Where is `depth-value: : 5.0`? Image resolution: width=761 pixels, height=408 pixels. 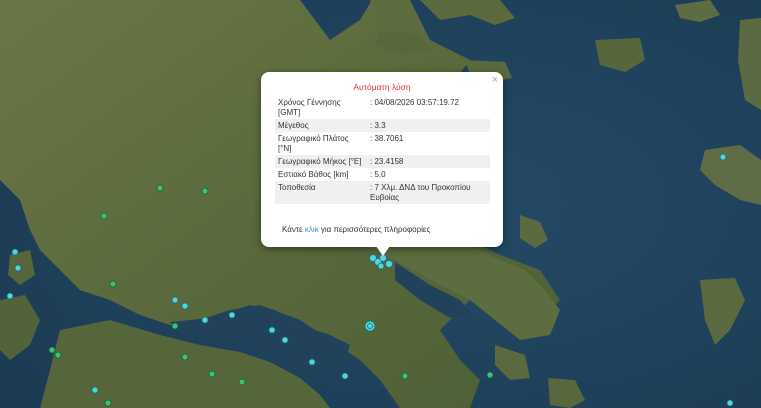 depth-value: : 5.0 is located at coordinates (378, 174).